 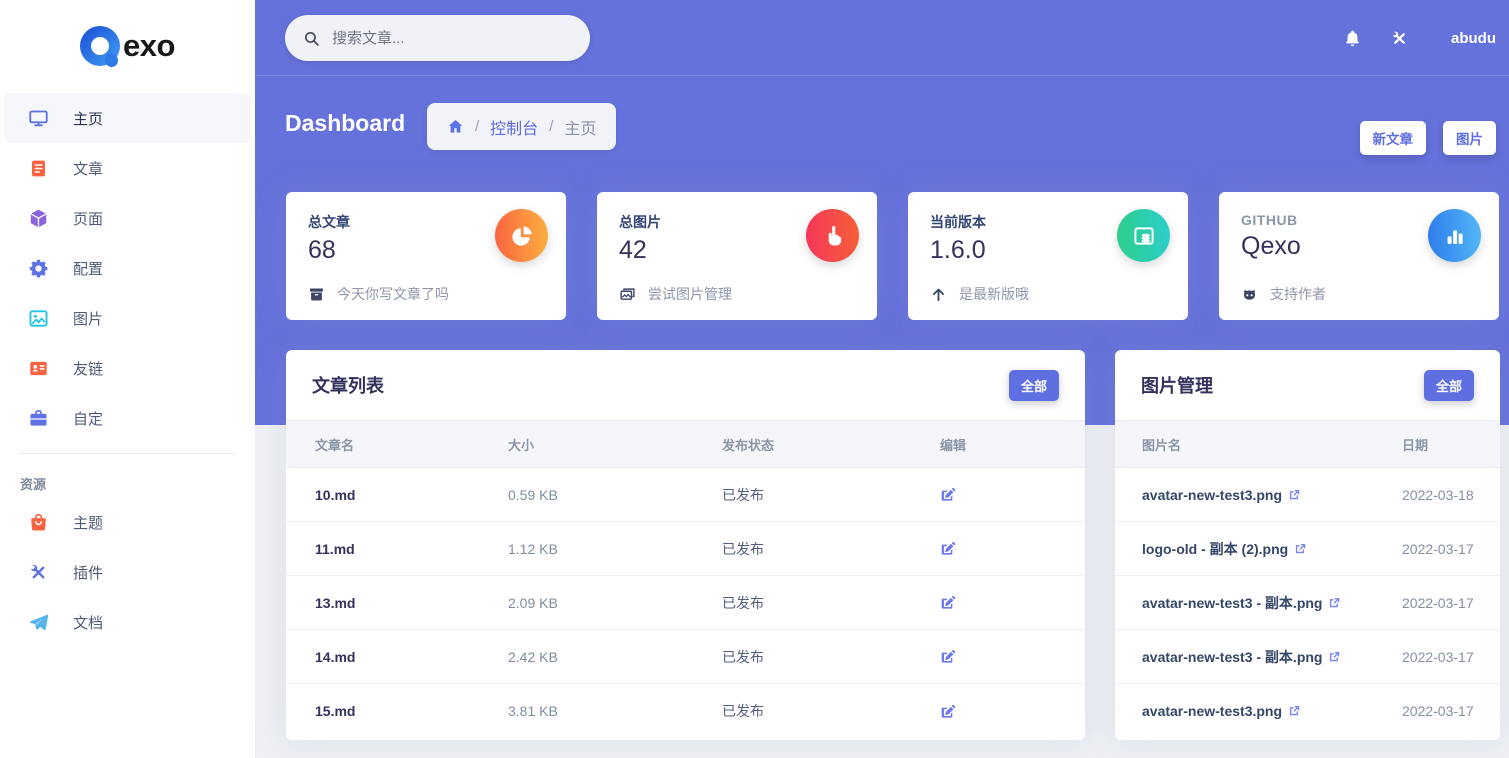 I want to click on pie-chart-icon, so click(x=522, y=236).